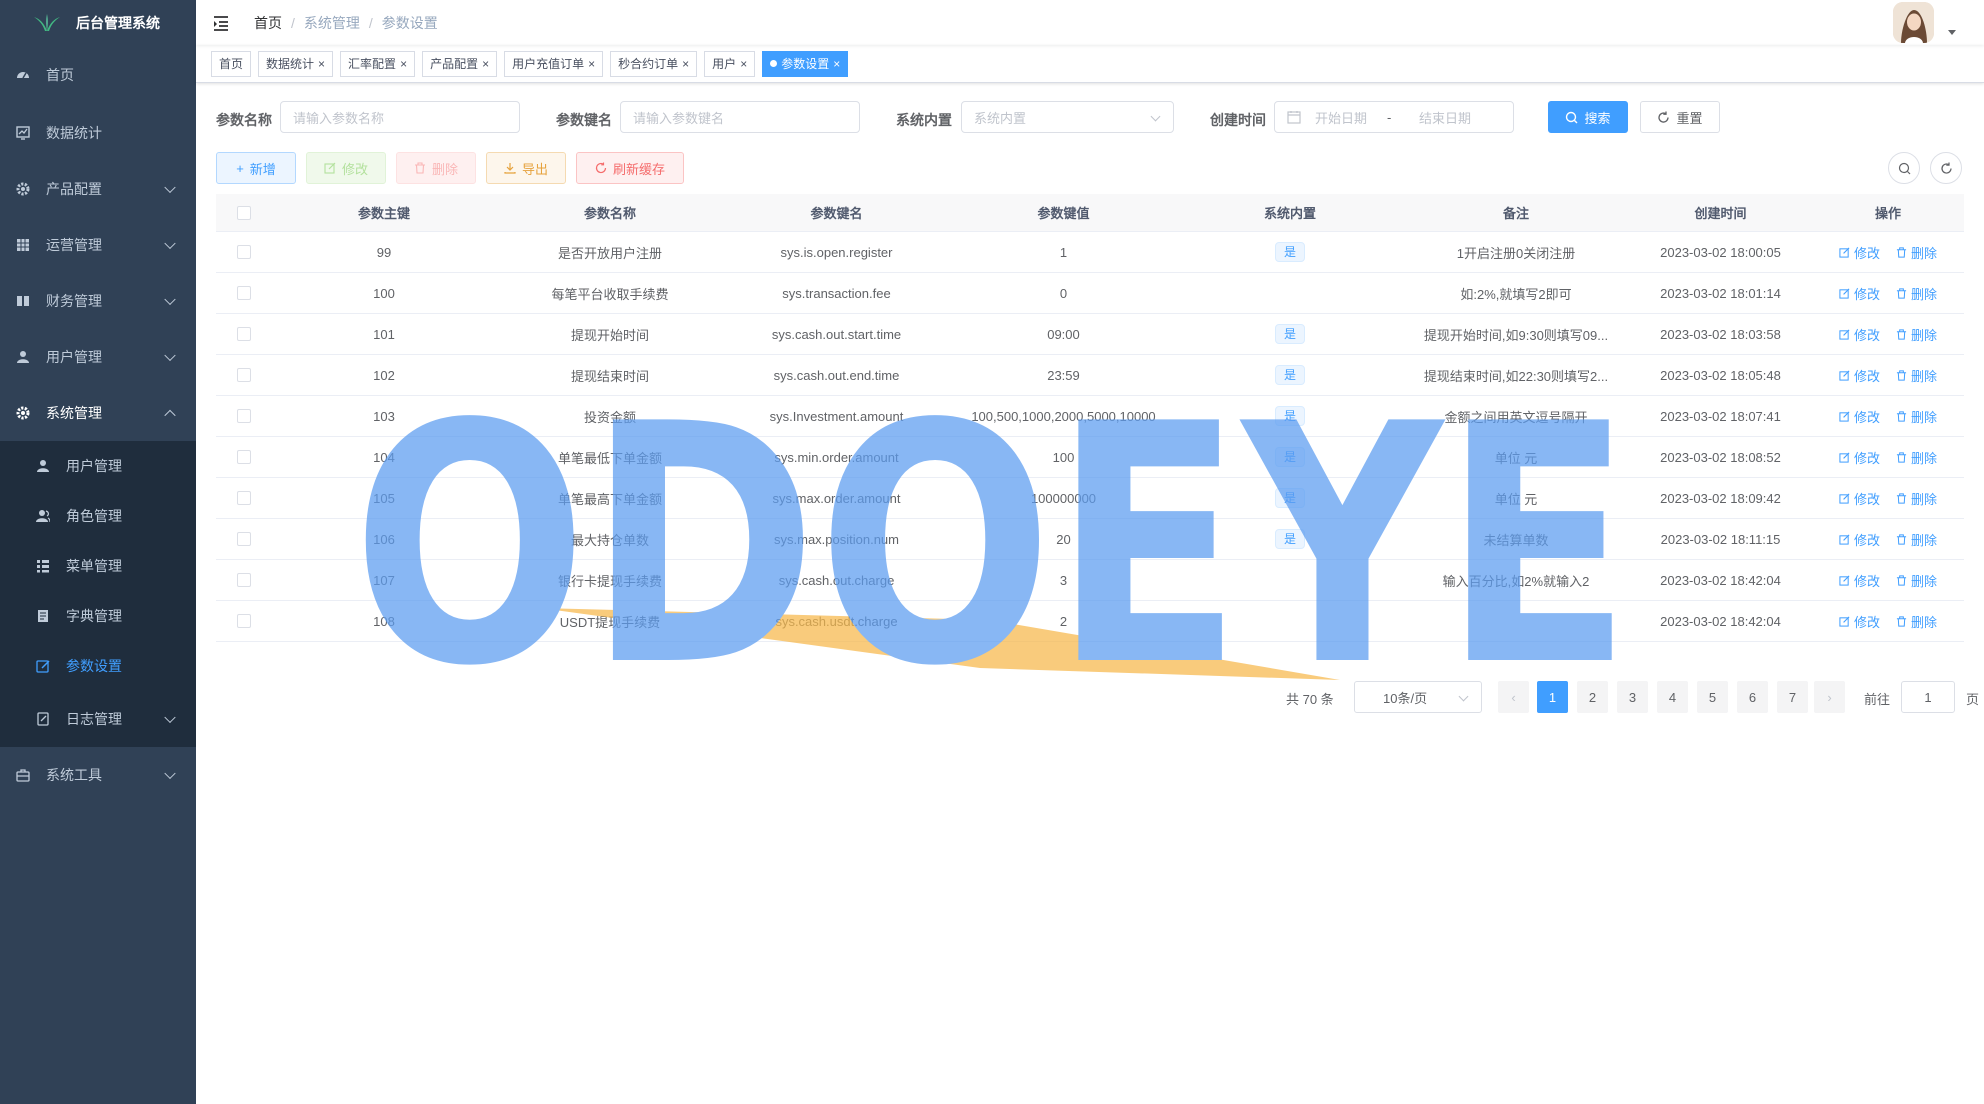 Image resolution: width=1984 pixels, height=1104 pixels. Describe the element at coordinates (98, 133) in the screenshot. I see `sidebar-item-statistics: 数据统计` at that location.